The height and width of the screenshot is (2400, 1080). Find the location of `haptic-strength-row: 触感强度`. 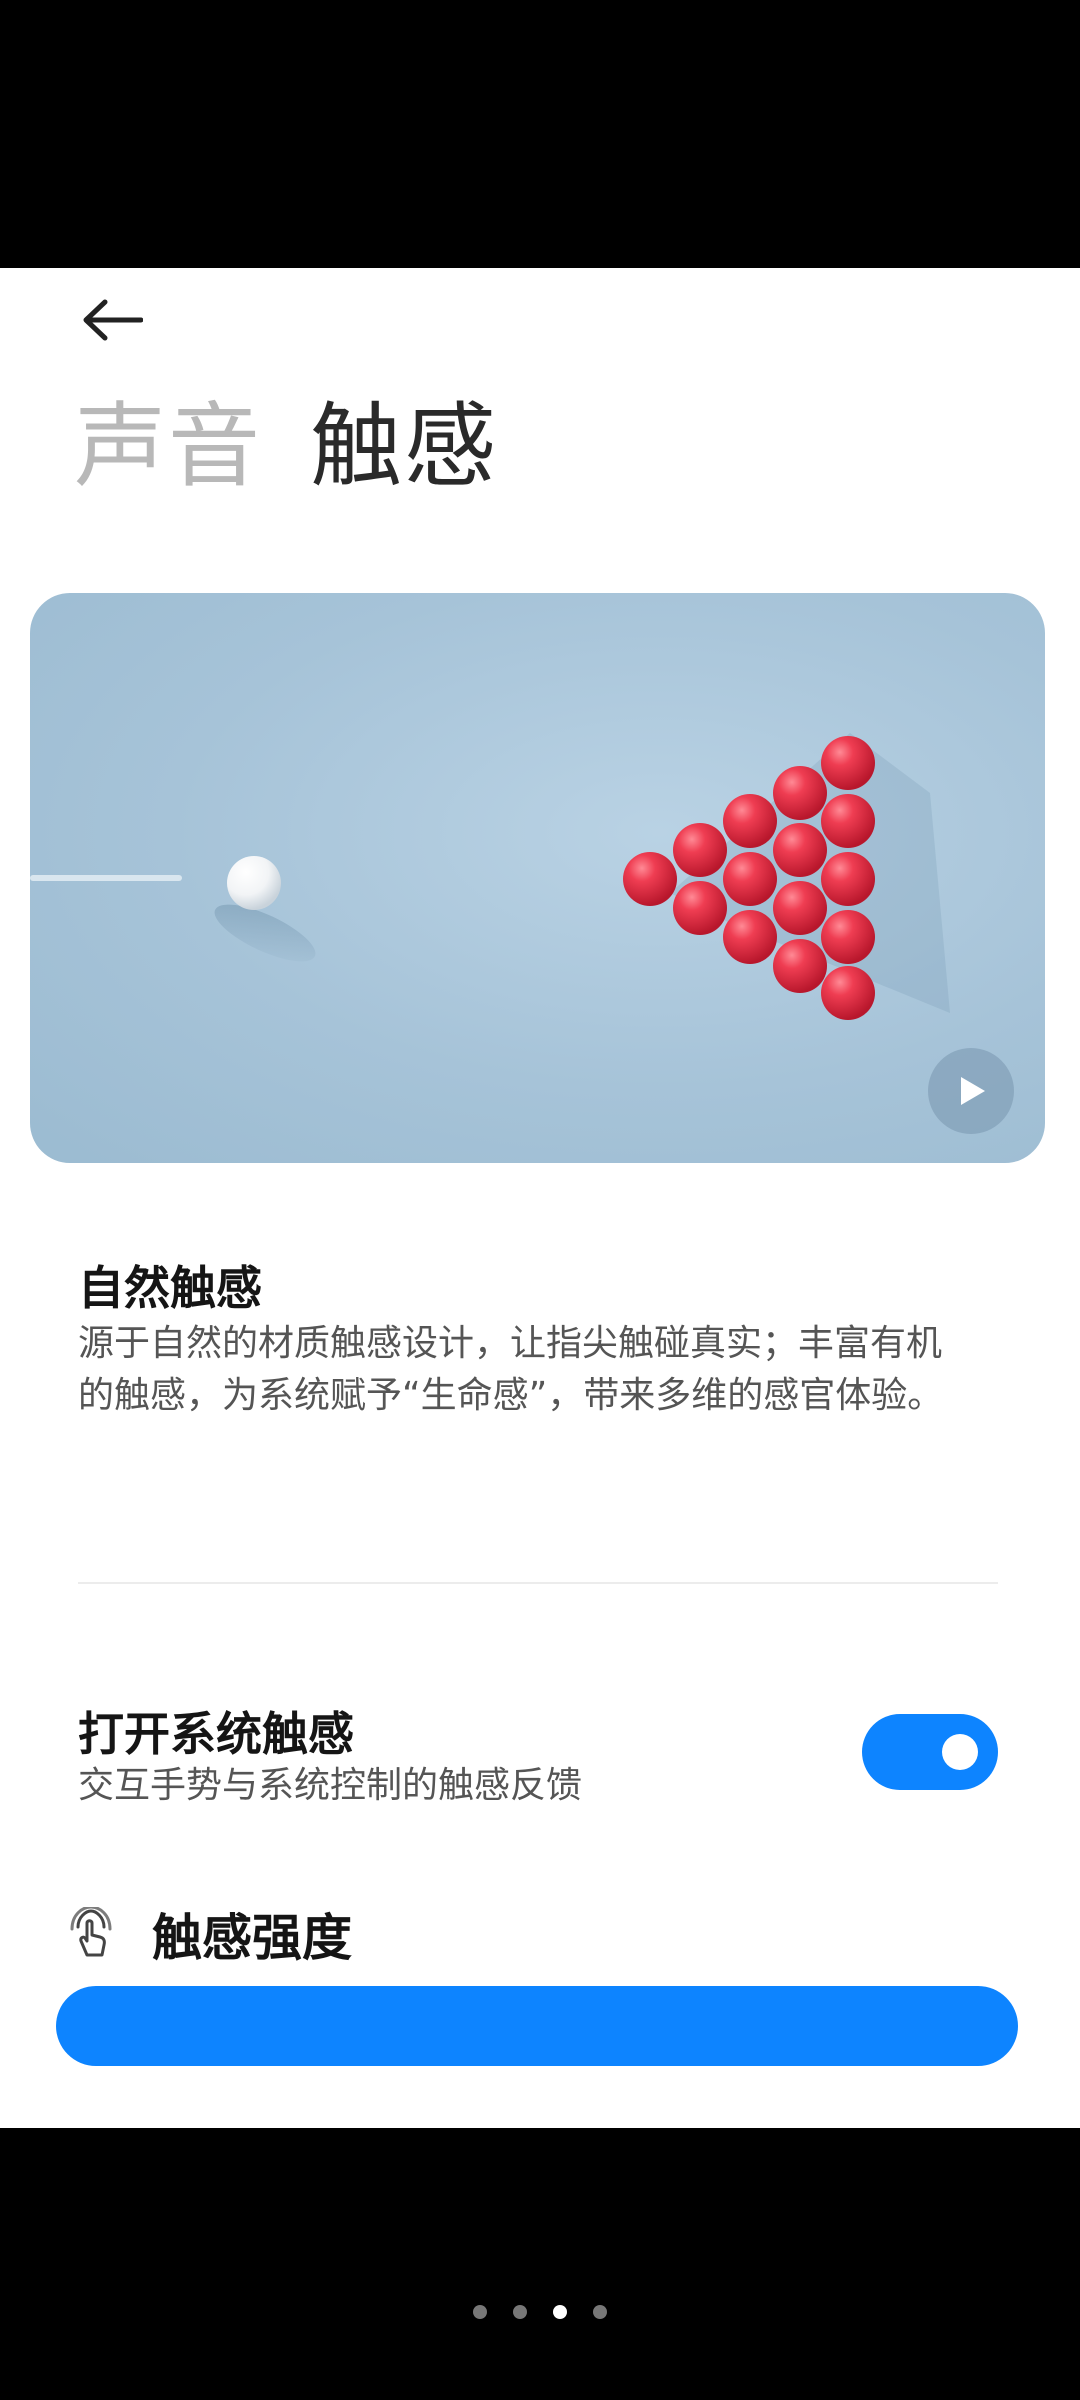

haptic-strength-row: 触感强度 is located at coordinates (209, 1934).